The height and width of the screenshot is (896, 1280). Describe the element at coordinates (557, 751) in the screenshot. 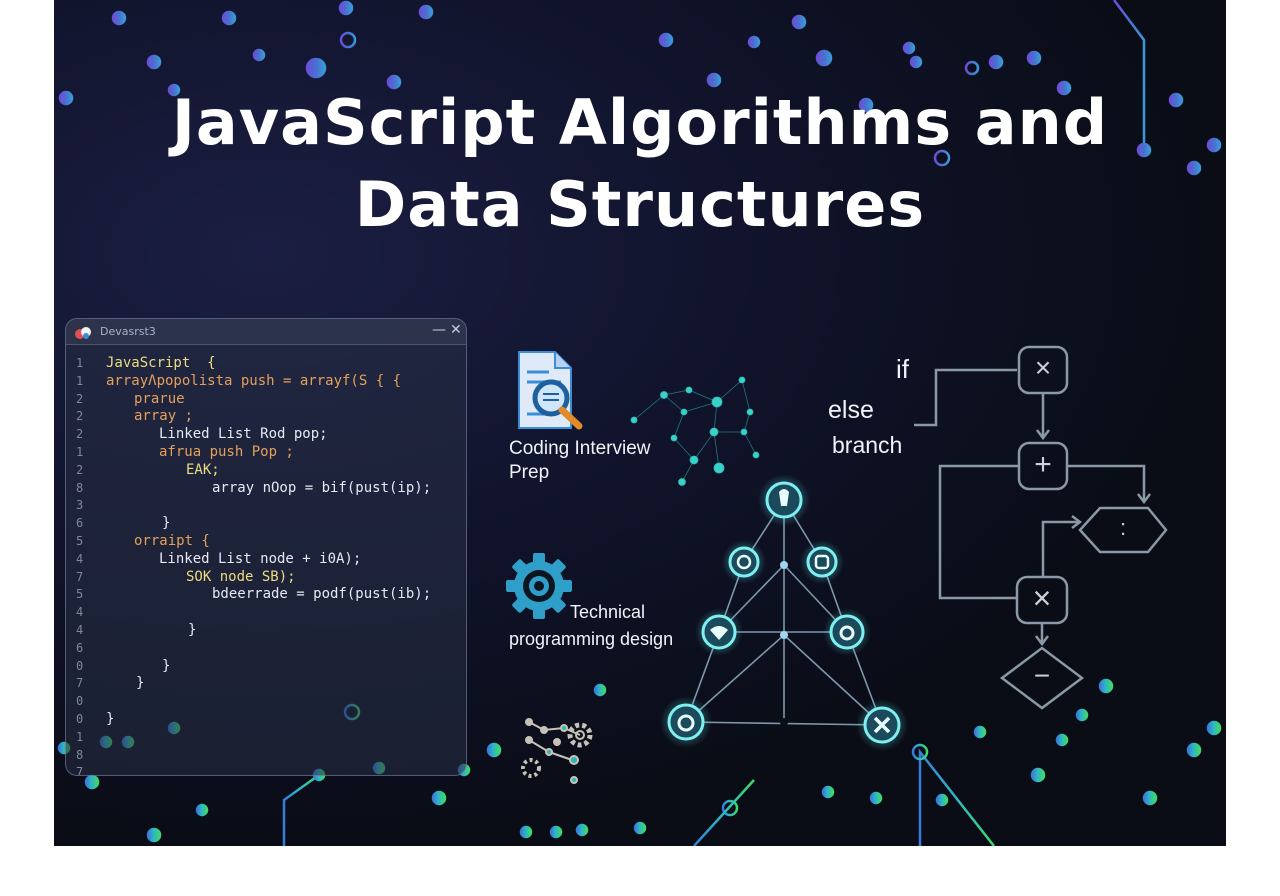

I see `small-gears-icon` at that location.